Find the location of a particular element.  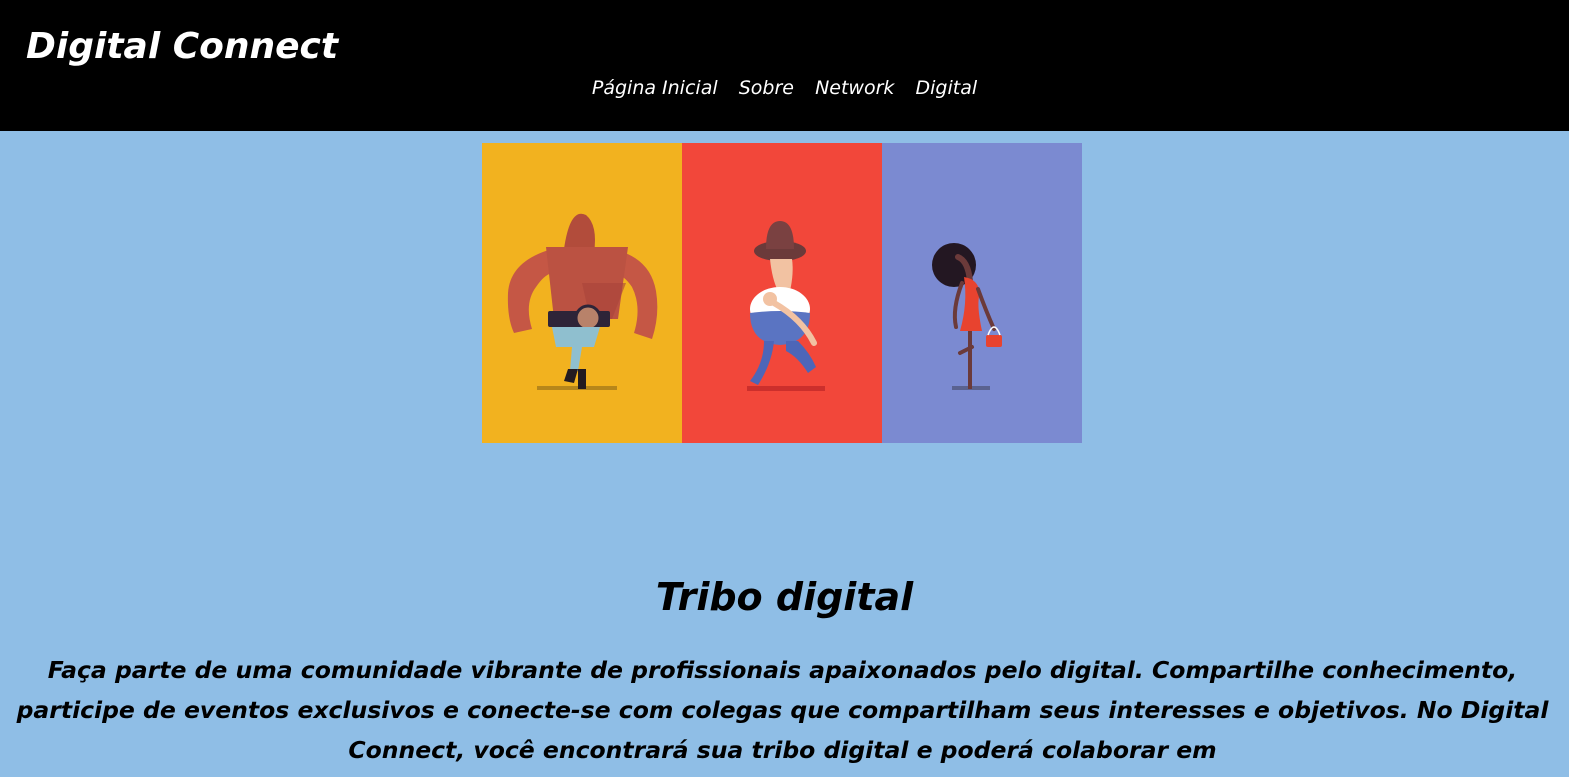

hero-panel-yellow is located at coordinates (582, 293).